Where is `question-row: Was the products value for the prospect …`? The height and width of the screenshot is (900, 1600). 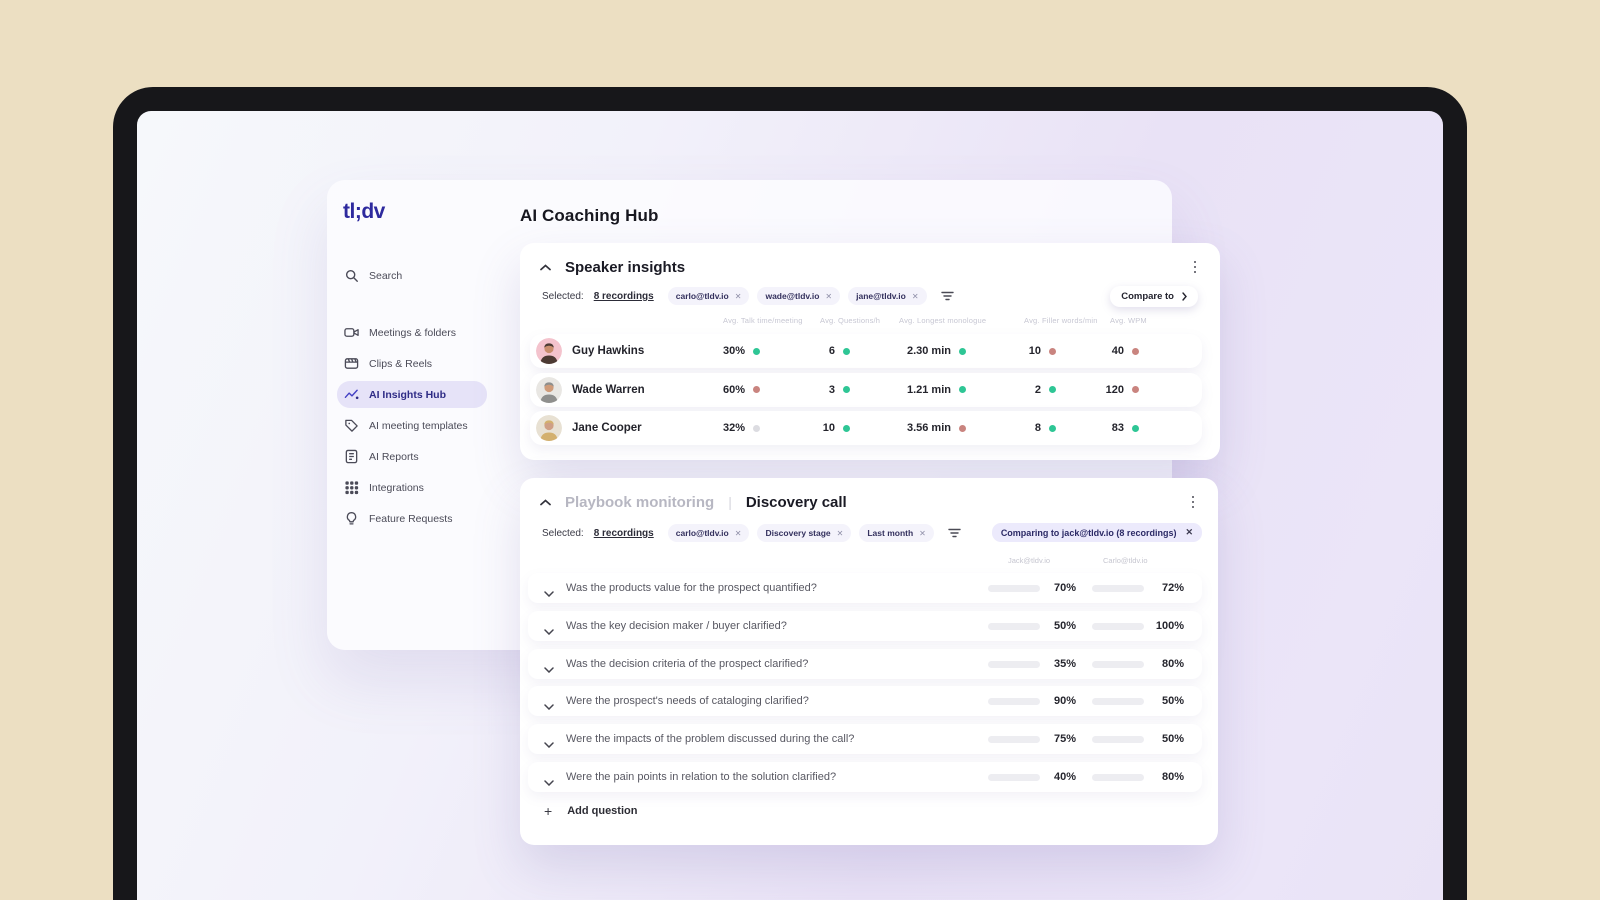
question-row: Was the products value for the prospect … is located at coordinates (865, 588).